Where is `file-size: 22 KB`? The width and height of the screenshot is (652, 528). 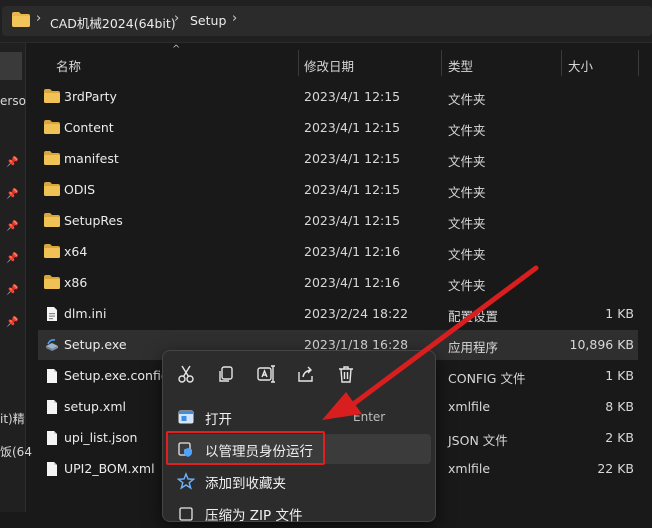
file-size: 22 KB is located at coordinates (615, 468).